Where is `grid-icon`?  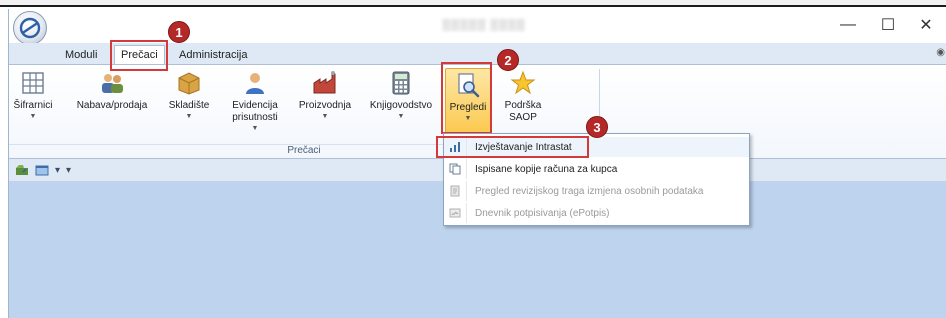
grid-icon is located at coordinates (33, 83).